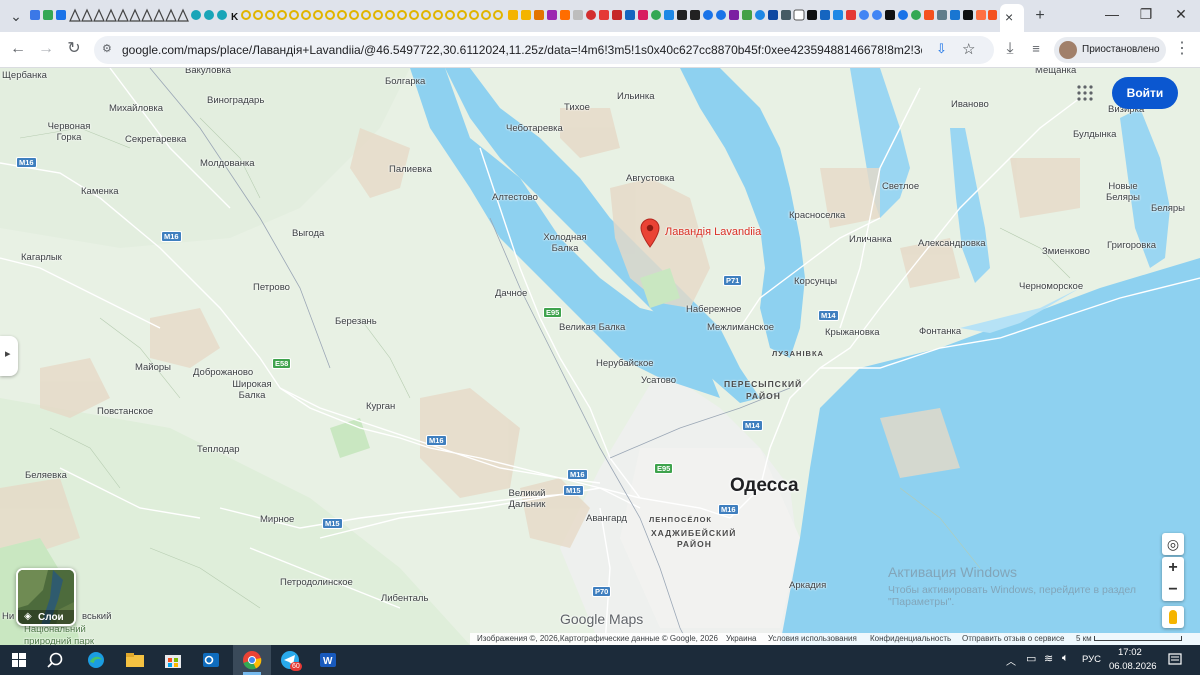 The height and width of the screenshot is (675, 1200). I want to click on place-label: Нерубайское, so click(625, 363).